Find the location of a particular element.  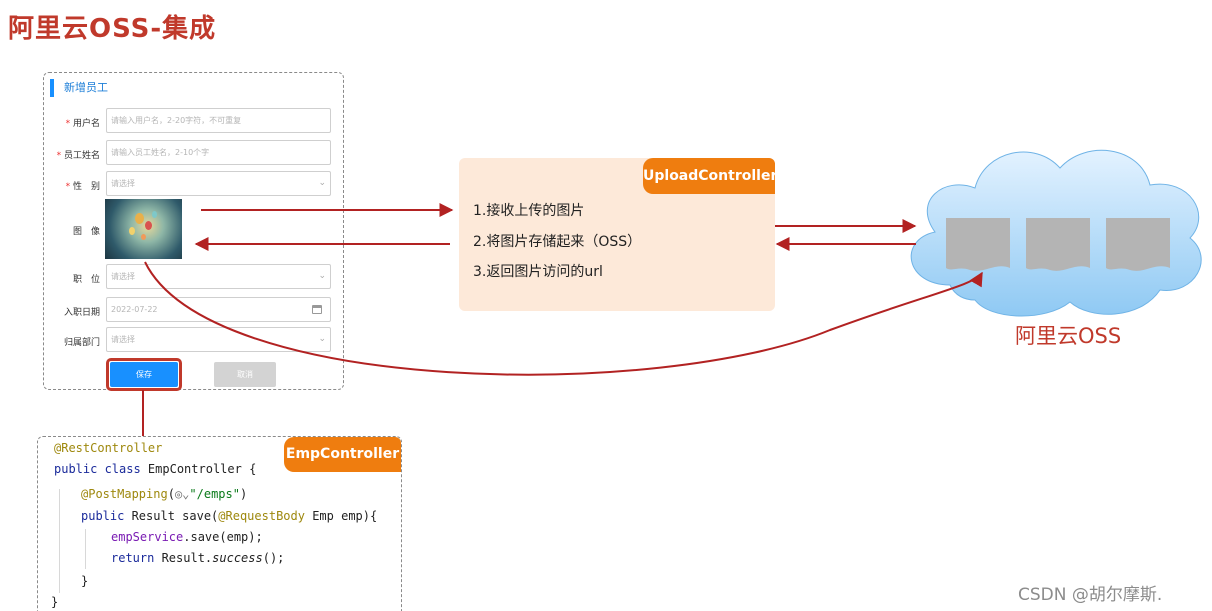

position-label: 职 位 is located at coordinates (86, 280).